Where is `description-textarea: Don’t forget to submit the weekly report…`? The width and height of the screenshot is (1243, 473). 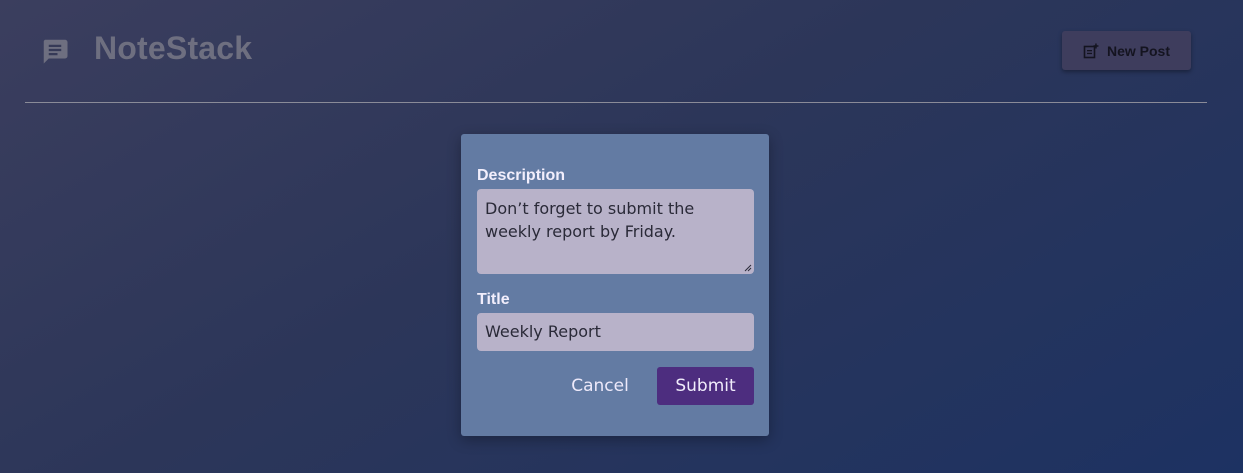 description-textarea: Don’t forget to submit the weekly report… is located at coordinates (615, 231).